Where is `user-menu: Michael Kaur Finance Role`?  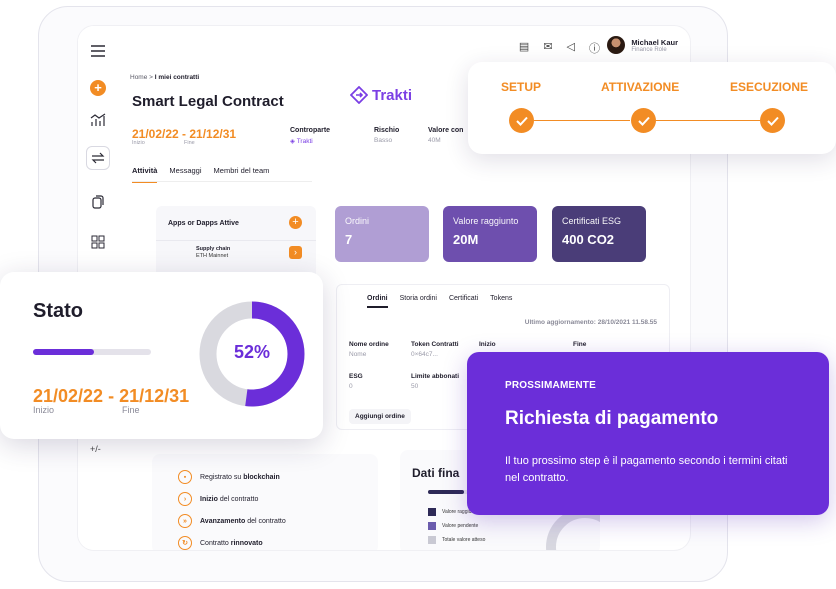
user-menu: Michael Kaur Finance Role is located at coordinates (642, 45).